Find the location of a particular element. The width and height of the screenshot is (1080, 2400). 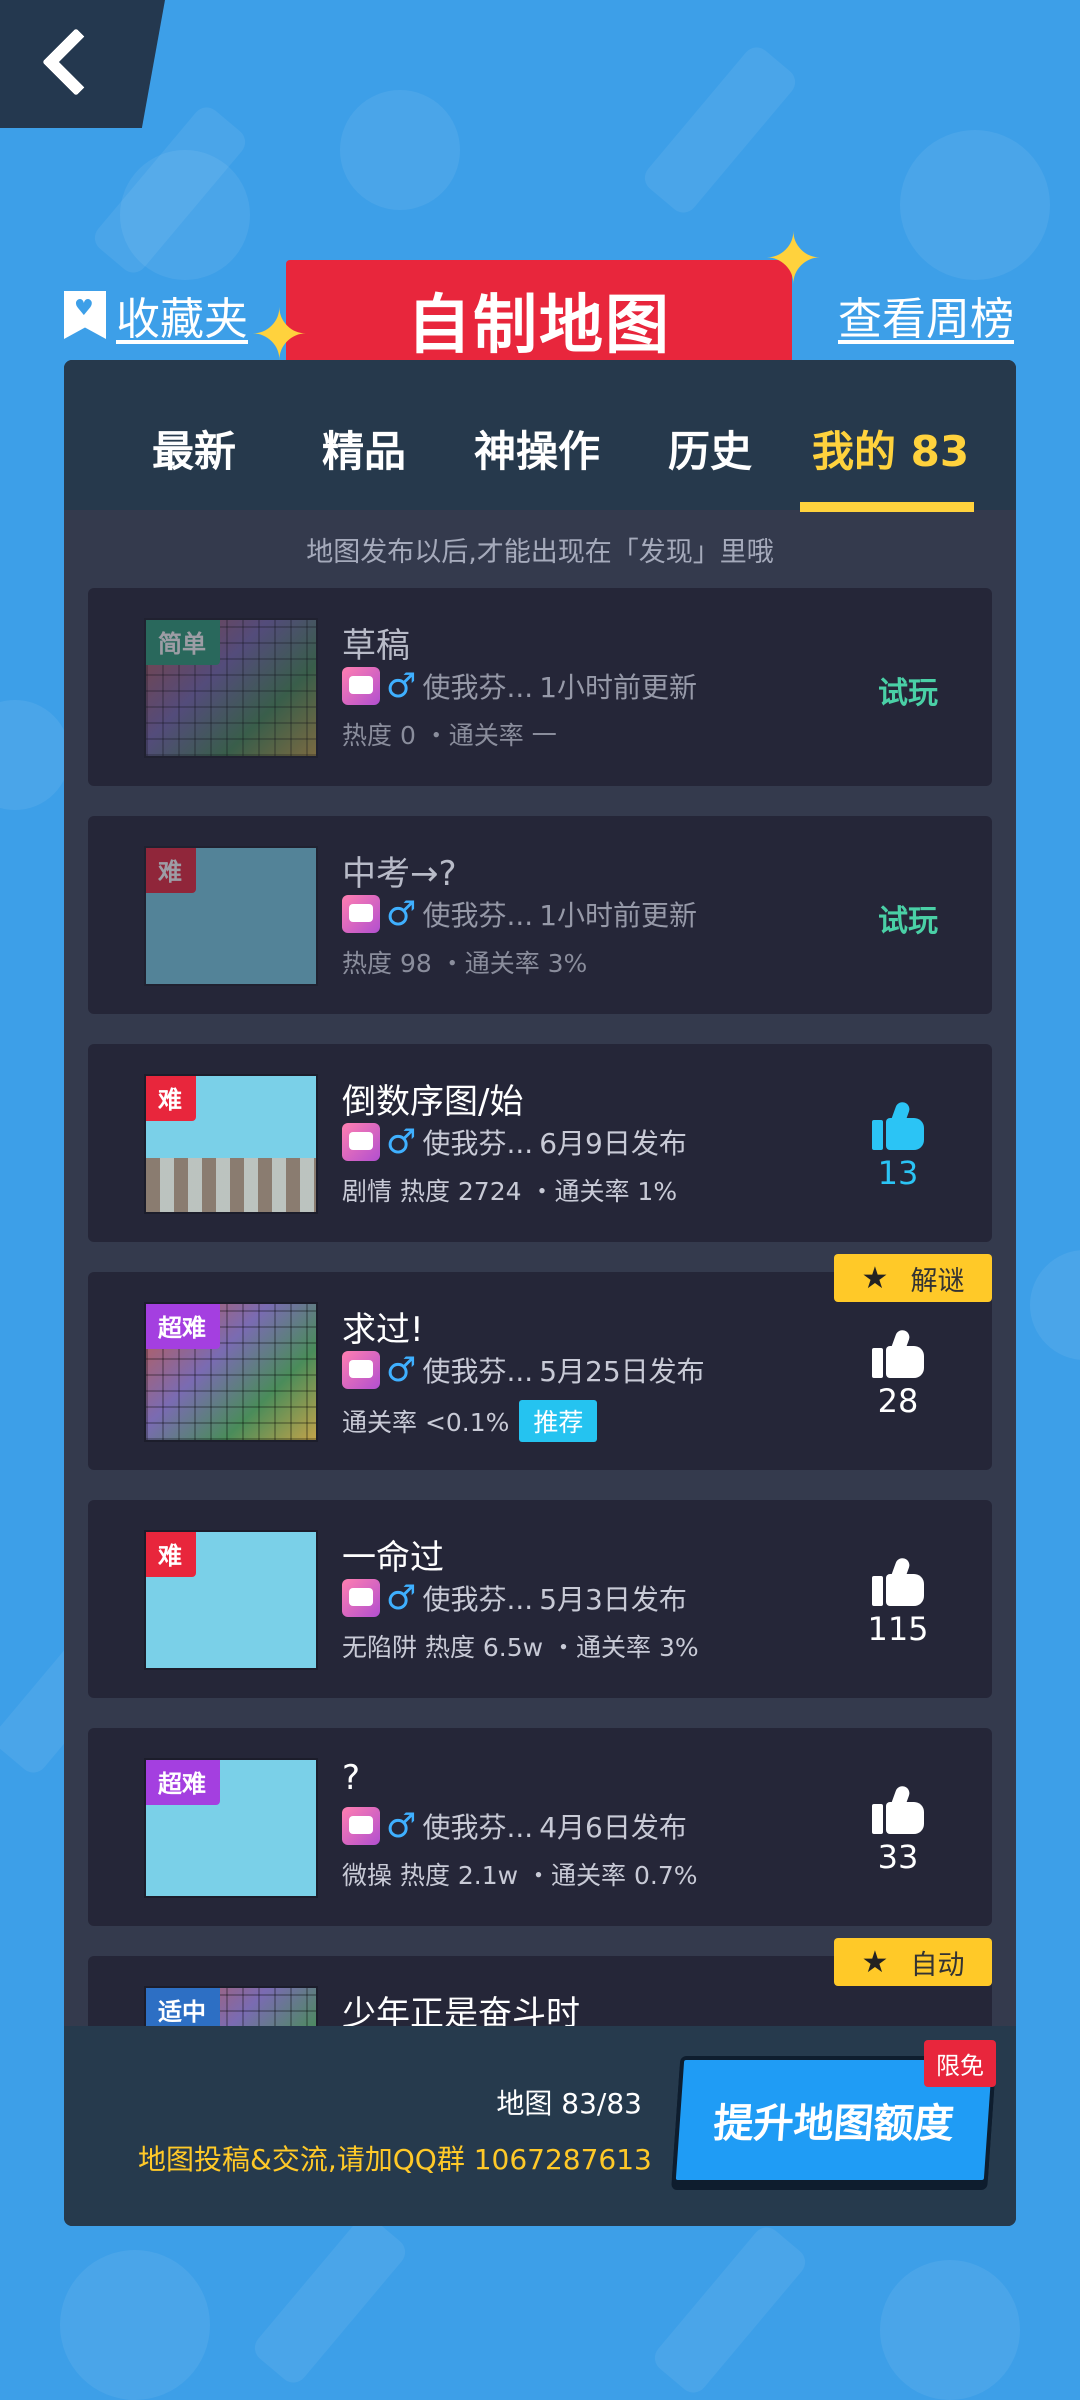

map-title: 草稿 is located at coordinates (376, 646).